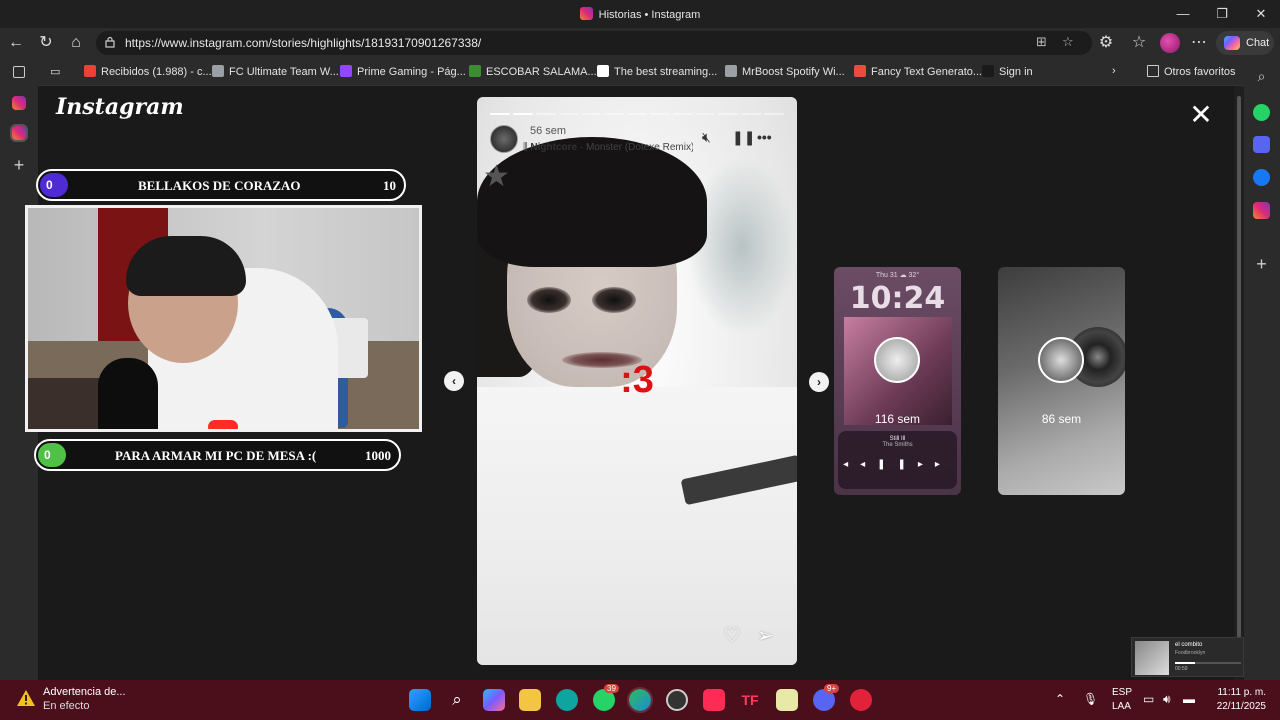 The width and height of the screenshot is (1280, 720). I want to click on app-available-icon: ⊞, so click(1041, 42).